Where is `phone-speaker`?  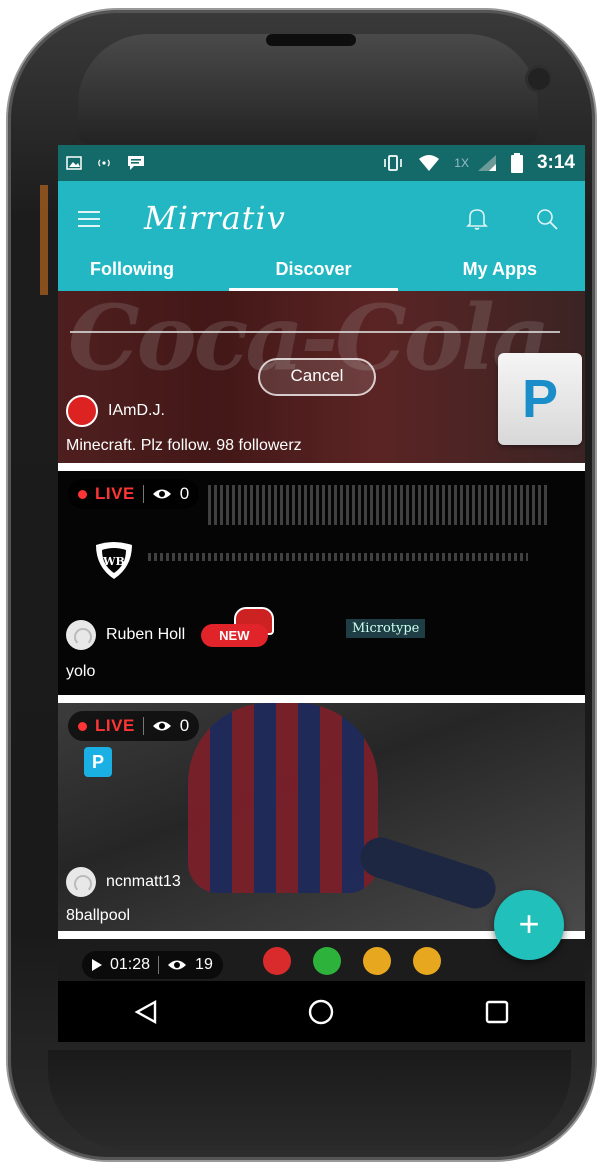
phone-speaker is located at coordinates (311, 40).